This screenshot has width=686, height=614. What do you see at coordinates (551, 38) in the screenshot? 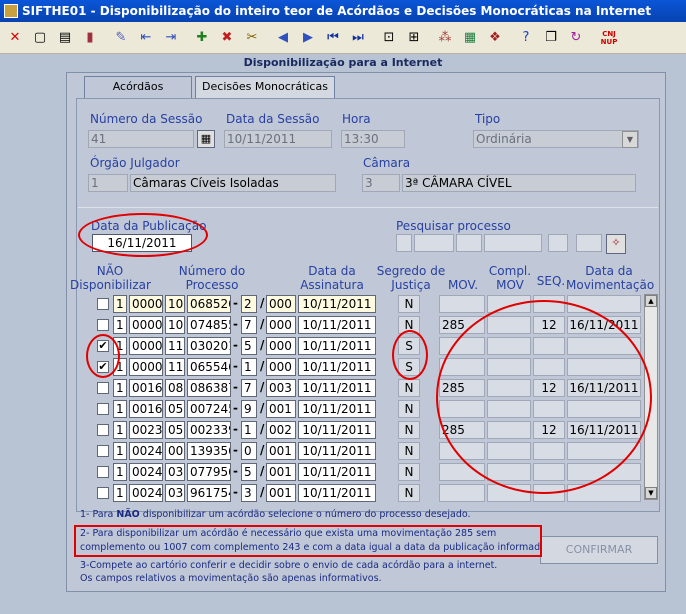
I see `copy-icon: ❐` at bounding box center [551, 38].